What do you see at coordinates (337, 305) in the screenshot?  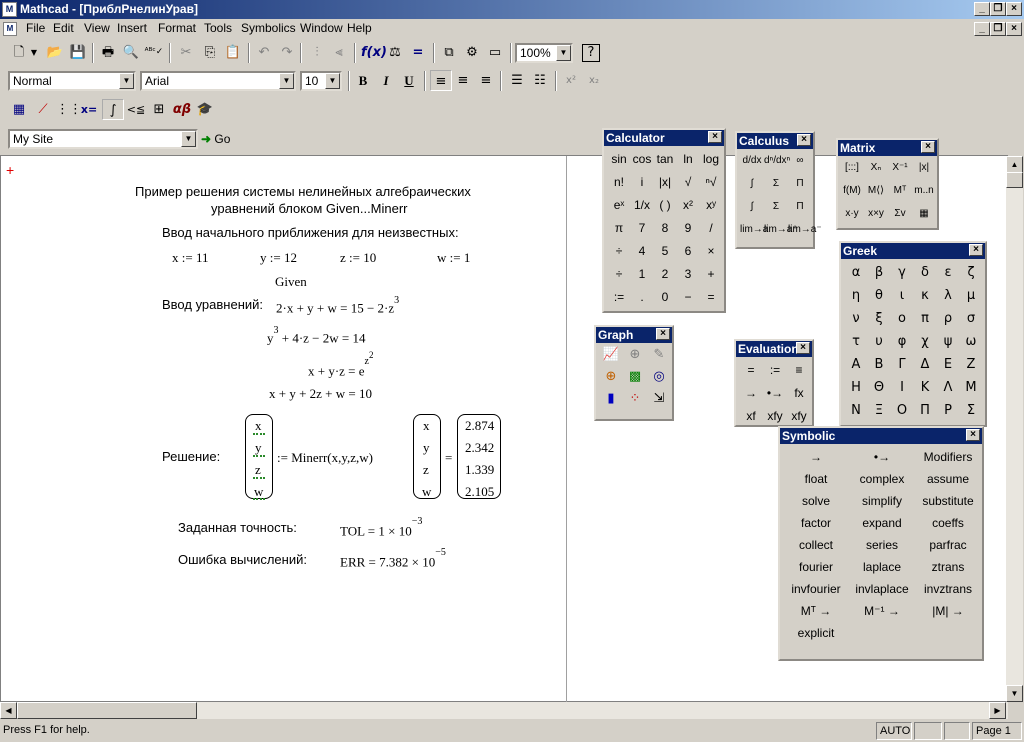 I see `equation-1: 2·x + y + w = 15 − 2·z3` at bounding box center [337, 305].